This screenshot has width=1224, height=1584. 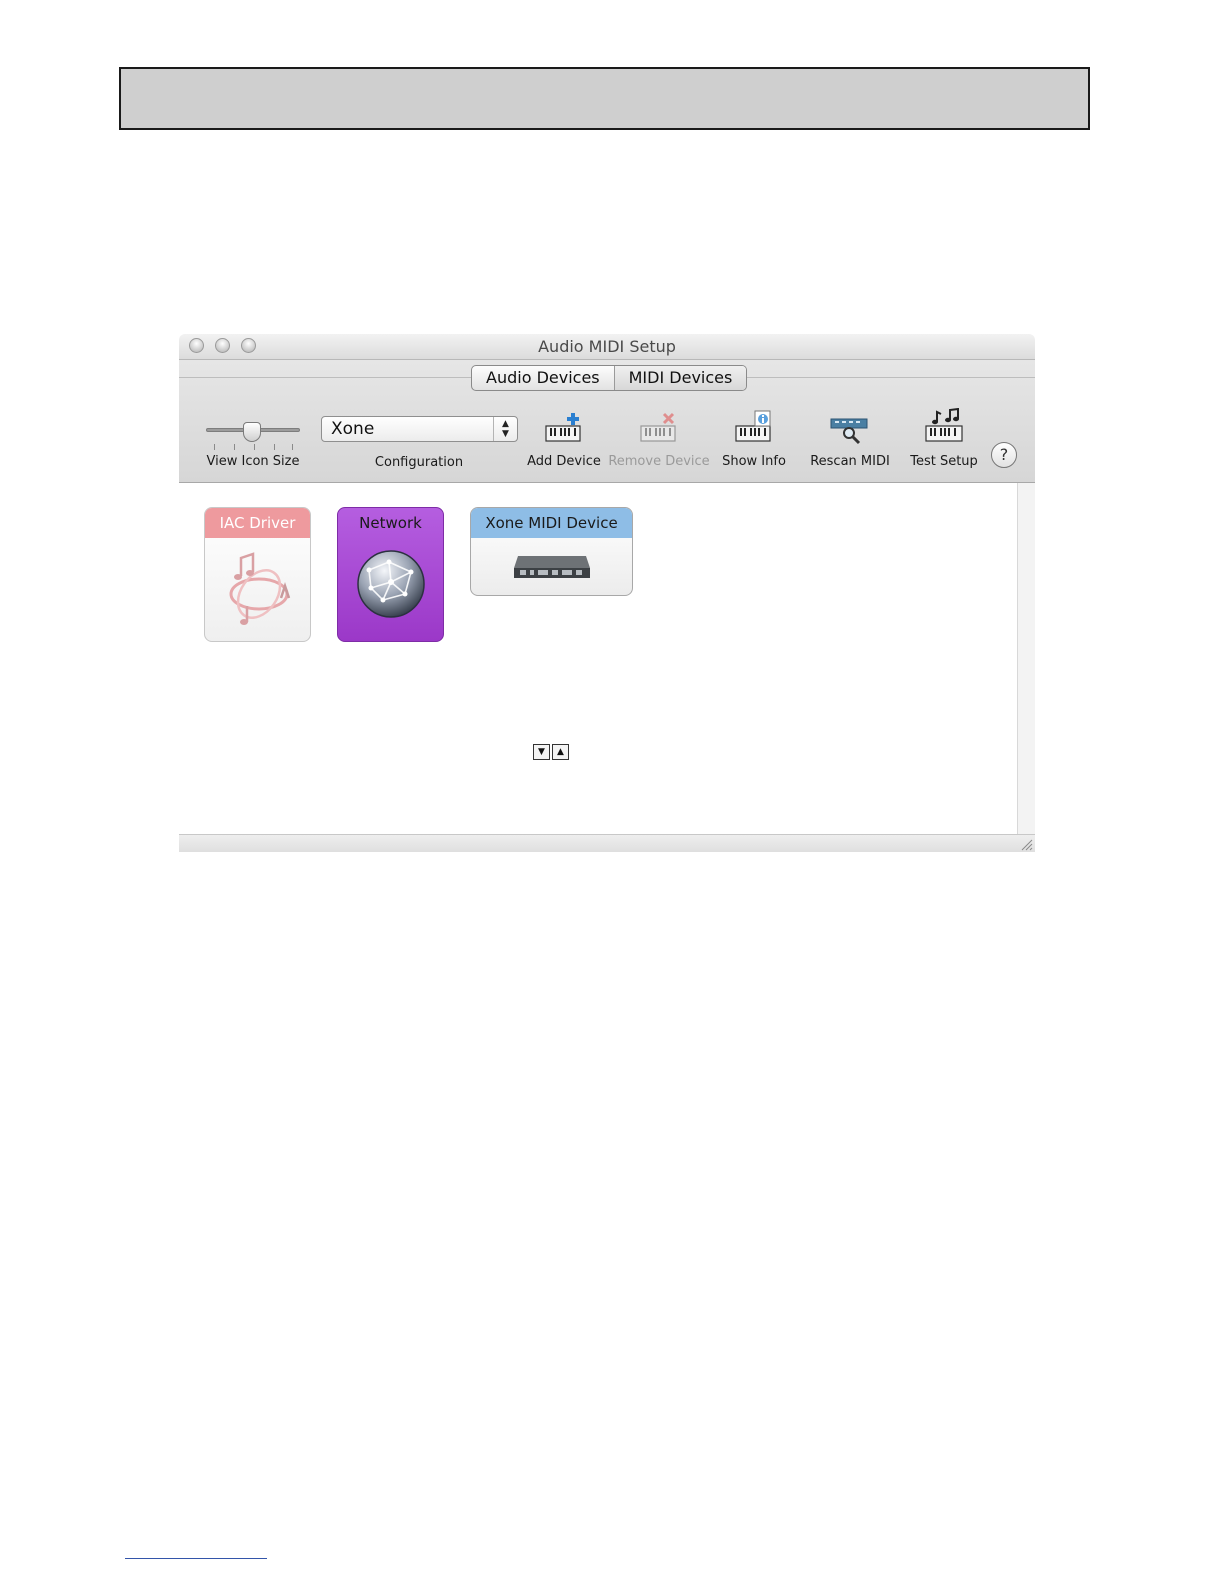 I want to click on device-xone-midi: Xone MIDI Device, so click(x=551, y=551).